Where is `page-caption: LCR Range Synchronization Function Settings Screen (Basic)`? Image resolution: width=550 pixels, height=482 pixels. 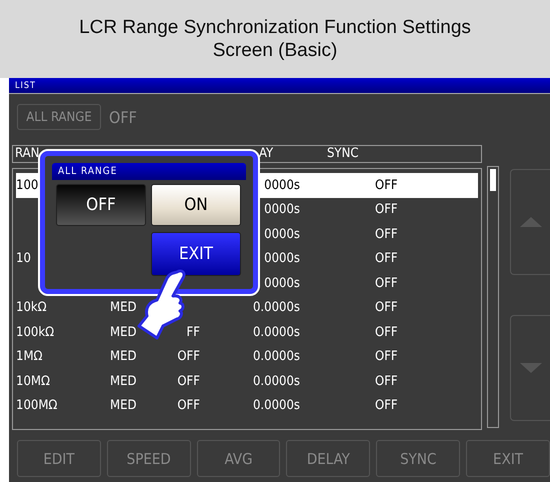 page-caption: LCR Range Synchronization Function Settings Screen (Basic) is located at coordinates (275, 39).